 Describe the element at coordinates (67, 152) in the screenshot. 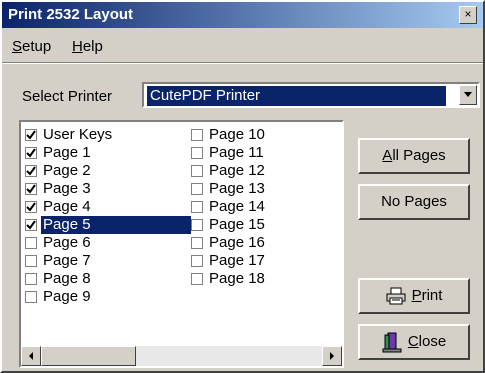

I see `list-item-label: Page 1` at that location.